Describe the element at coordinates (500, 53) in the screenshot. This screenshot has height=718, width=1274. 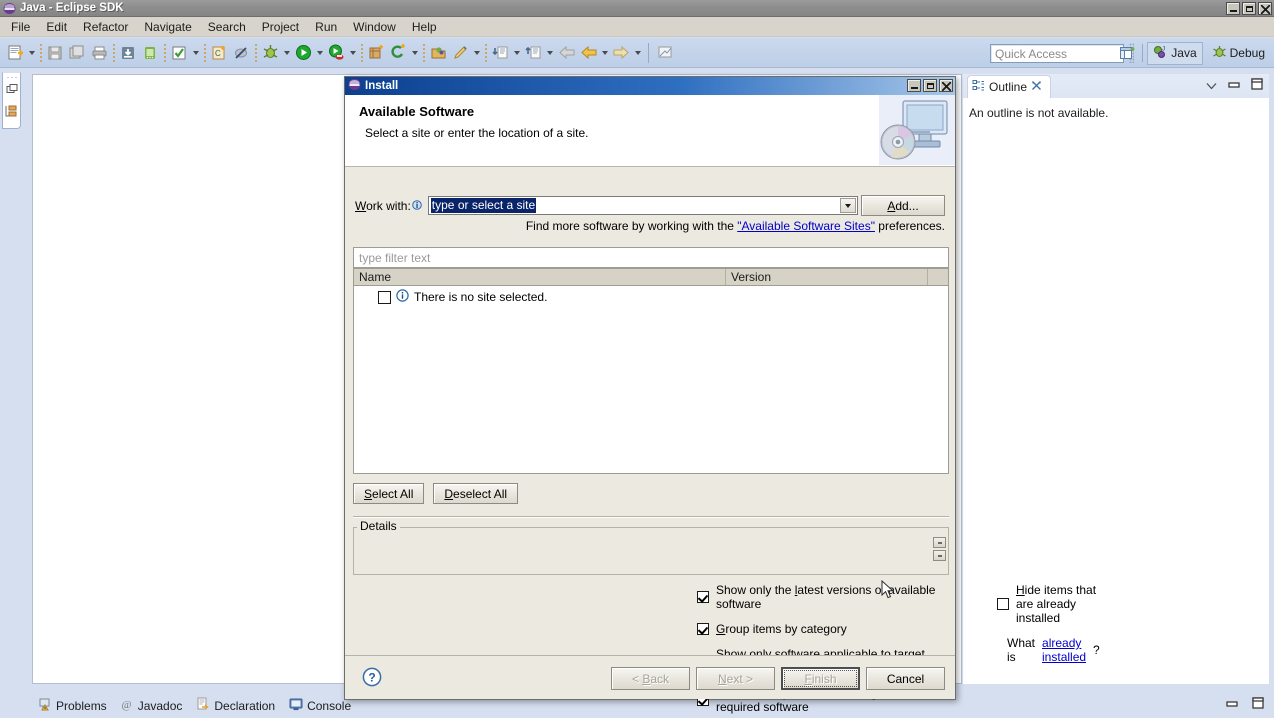
I see `next-annotation-icon` at that location.